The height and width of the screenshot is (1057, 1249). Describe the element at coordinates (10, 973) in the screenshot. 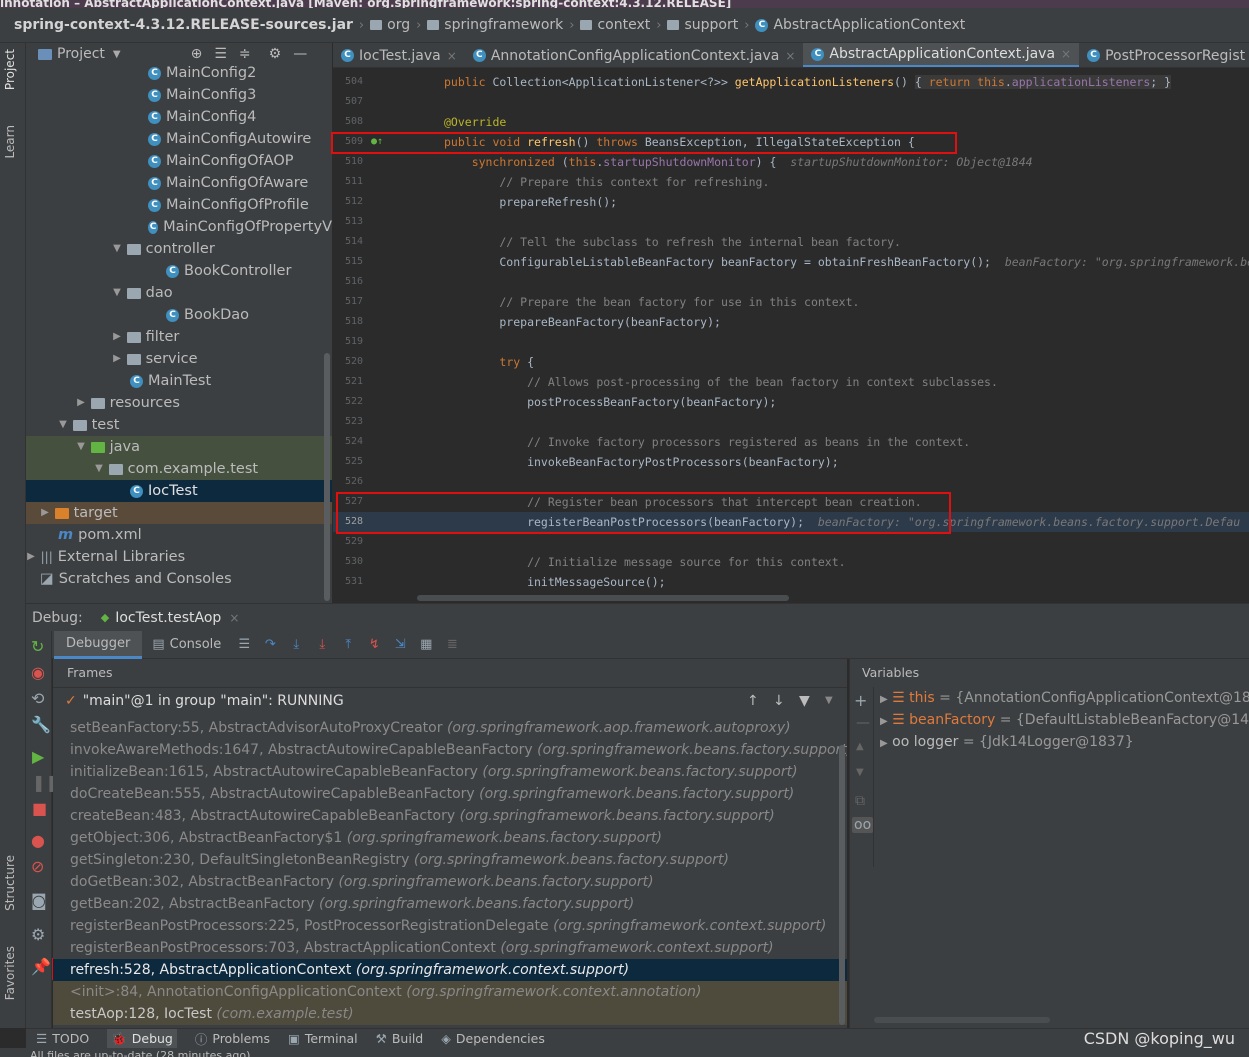

I see `tool-tab-favorites: Favorites` at that location.